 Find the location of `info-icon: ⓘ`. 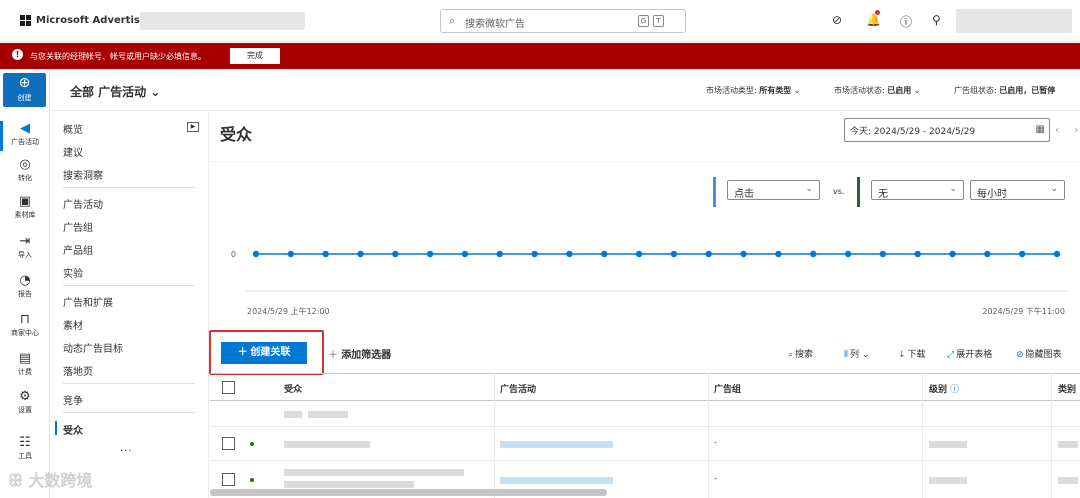

info-icon: ⓘ is located at coordinates (954, 390).